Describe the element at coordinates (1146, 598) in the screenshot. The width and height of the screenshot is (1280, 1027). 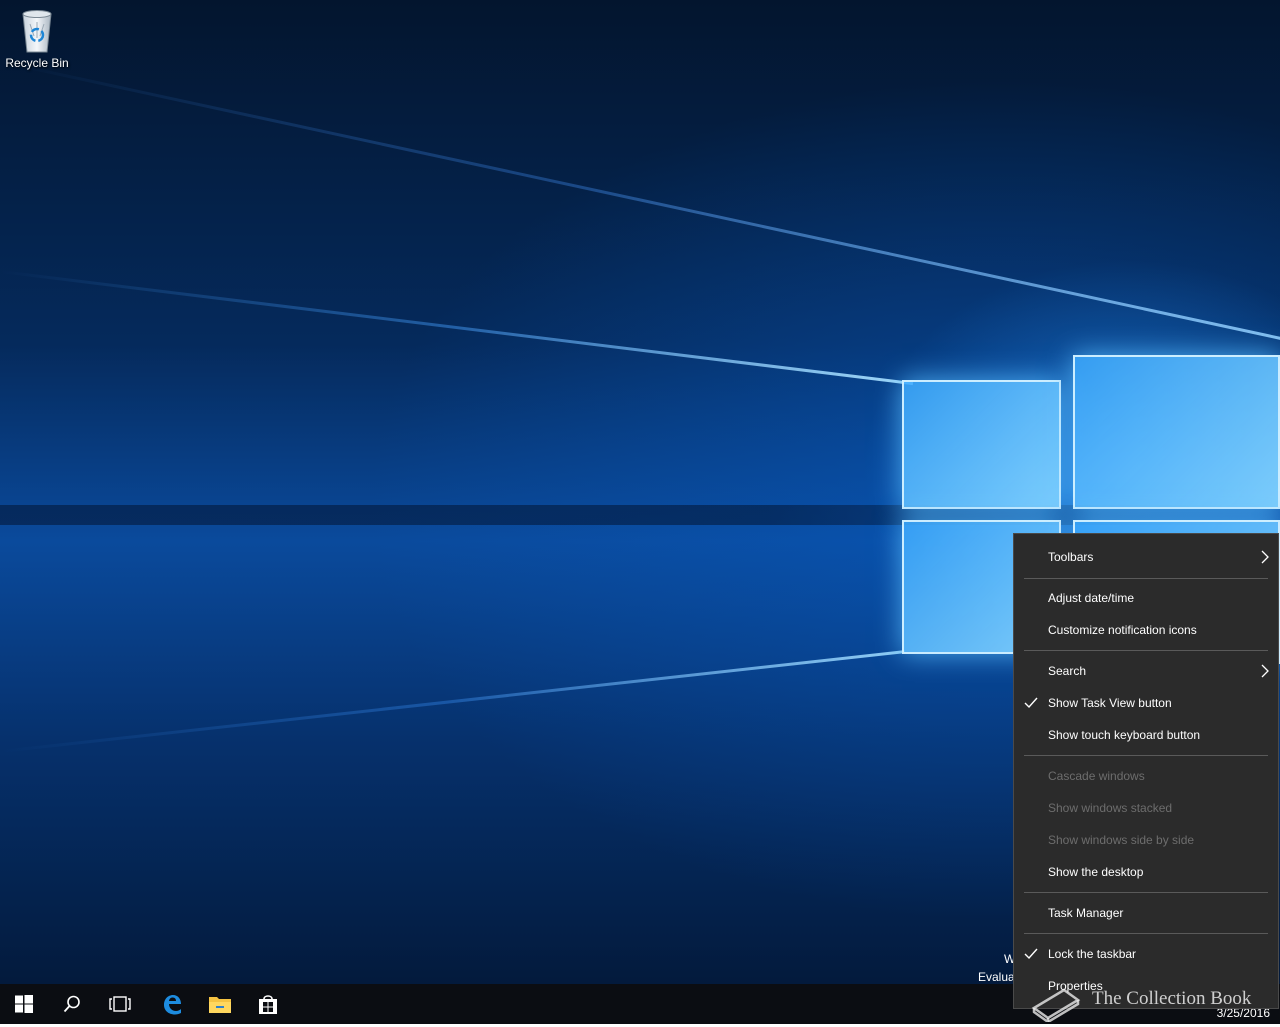
I see `menu-item-adjust-date-time: Adjust date/time` at that location.